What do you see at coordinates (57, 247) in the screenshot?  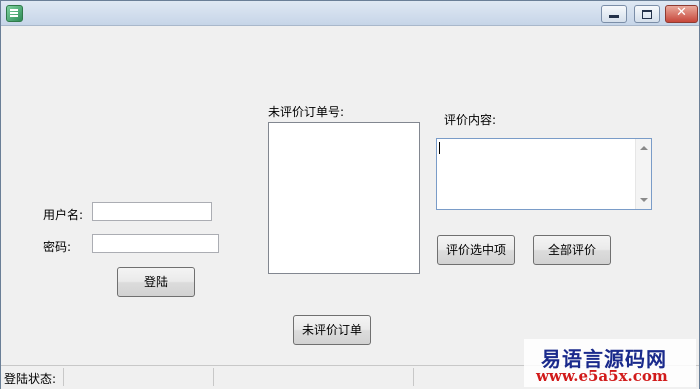 I see `password-label: 密码:` at bounding box center [57, 247].